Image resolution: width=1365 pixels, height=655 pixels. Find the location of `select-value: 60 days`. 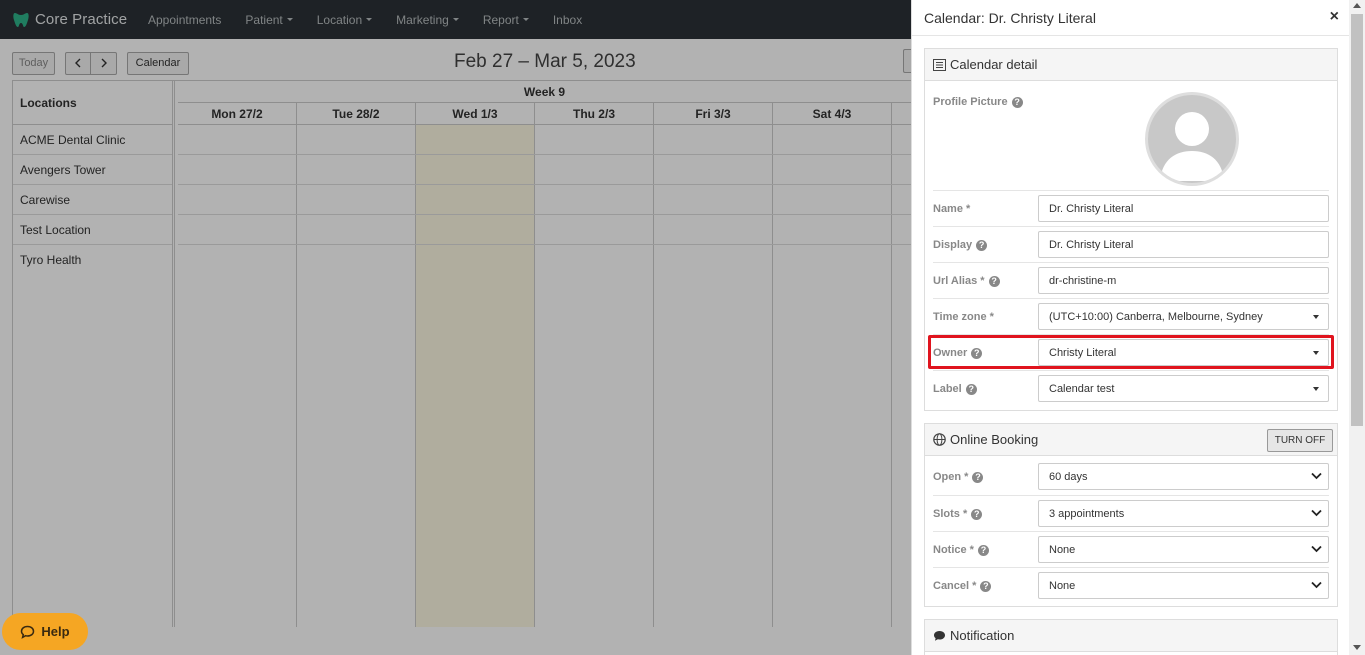

select-value: 60 days is located at coordinates (1068, 476).